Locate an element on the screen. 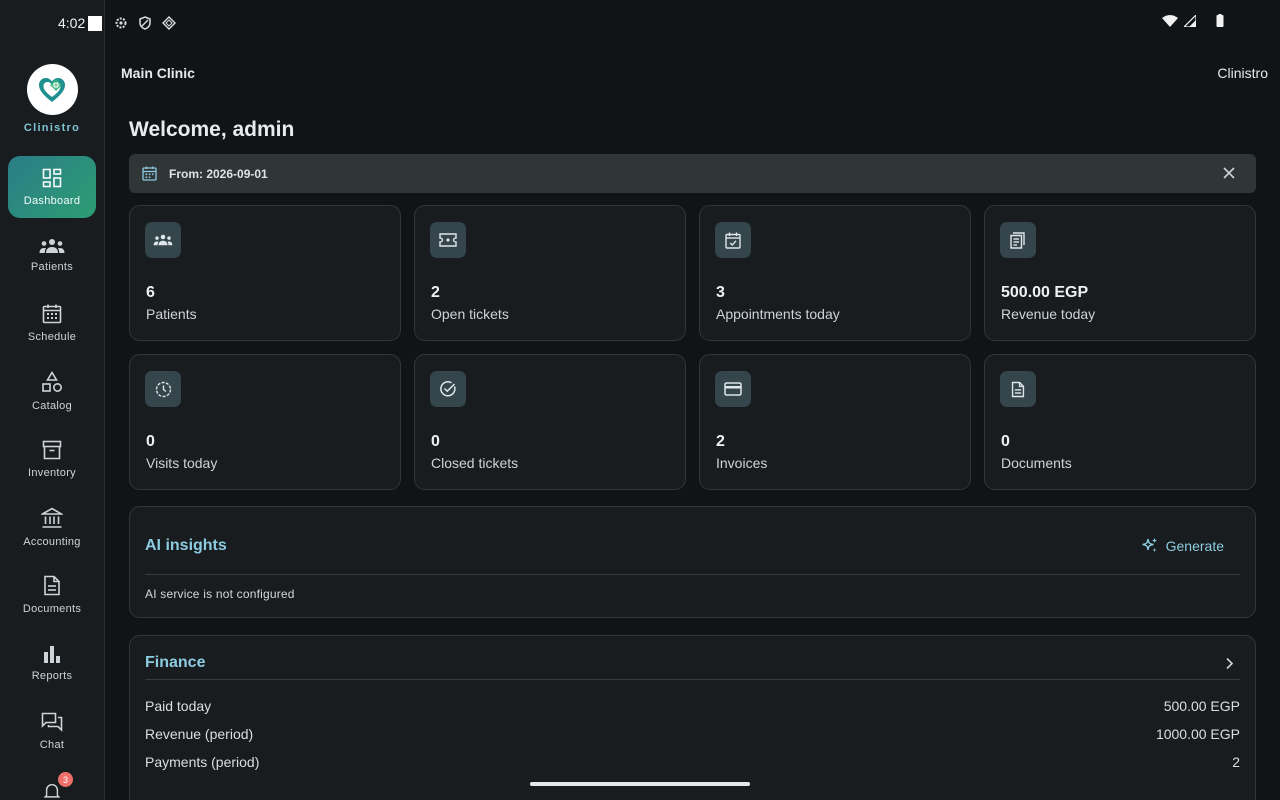 Image resolution: width=1280 pixels, height=800 pixels. stat-value: 3 is located at coordinates (720, 292).